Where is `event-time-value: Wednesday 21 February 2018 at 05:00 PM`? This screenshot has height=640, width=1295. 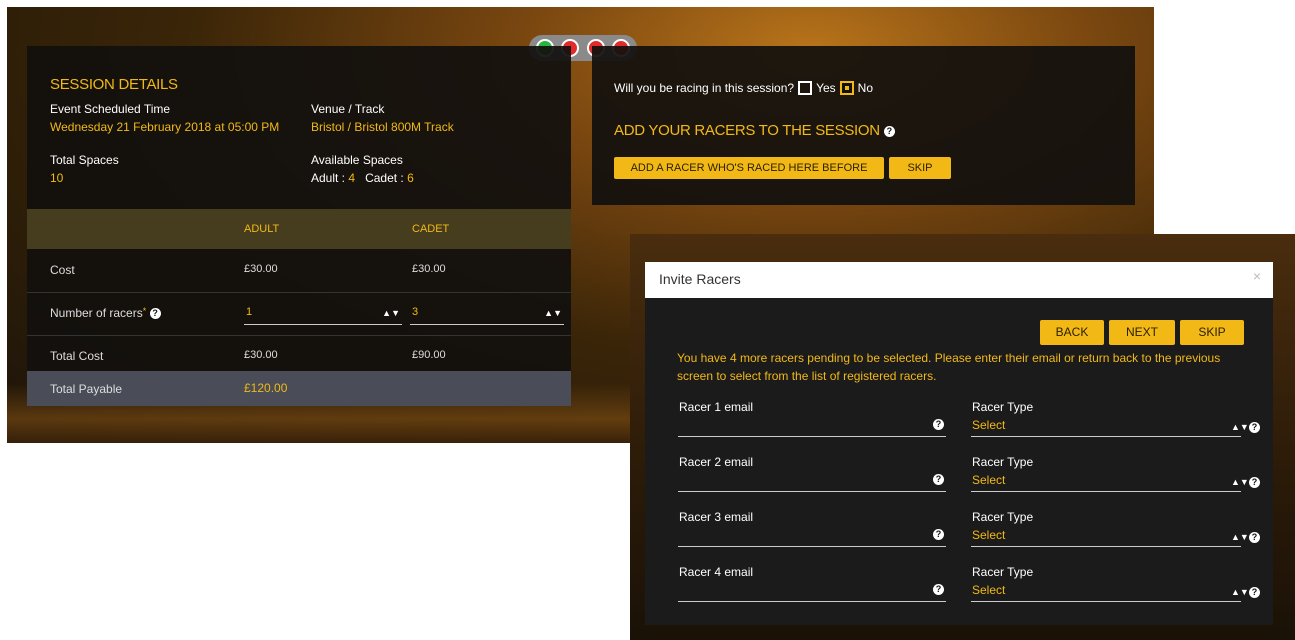 event-time-value: Wednesday 21 February 2018 at 05:00 PM is located at coordinates (165, 127).